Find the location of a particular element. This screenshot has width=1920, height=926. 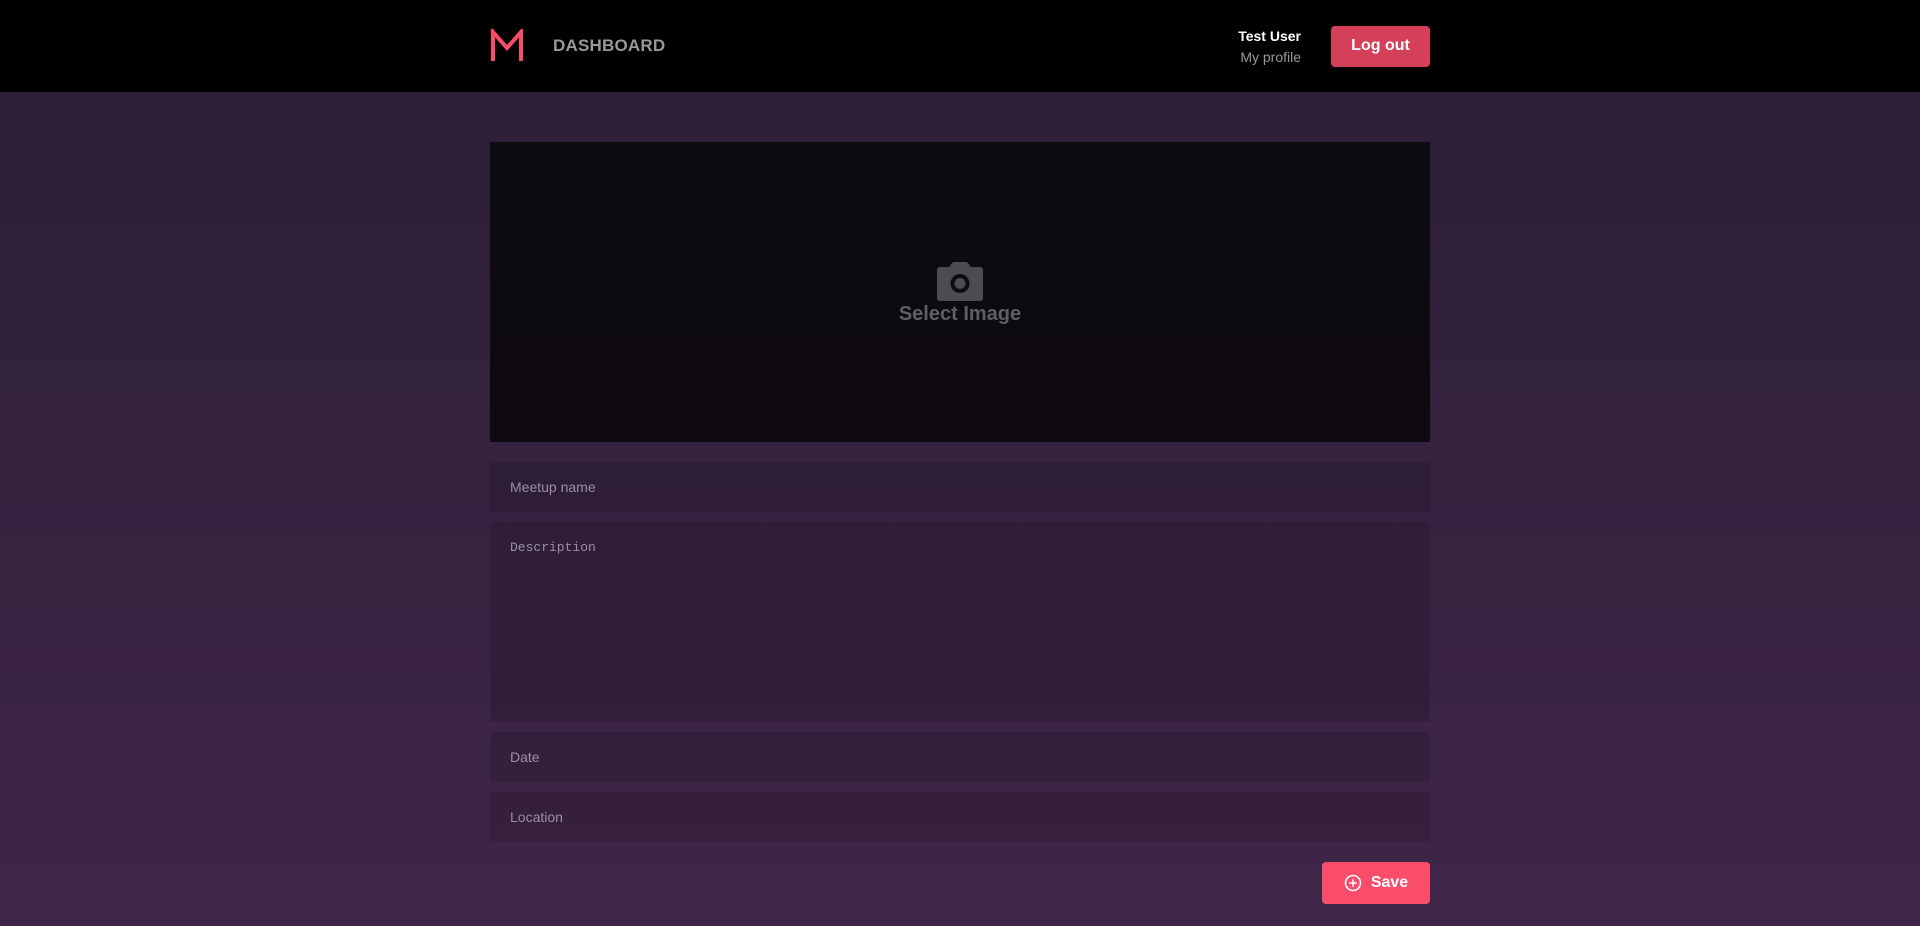

profile-info: Test User My profile is located at coordinates (1269, 46).